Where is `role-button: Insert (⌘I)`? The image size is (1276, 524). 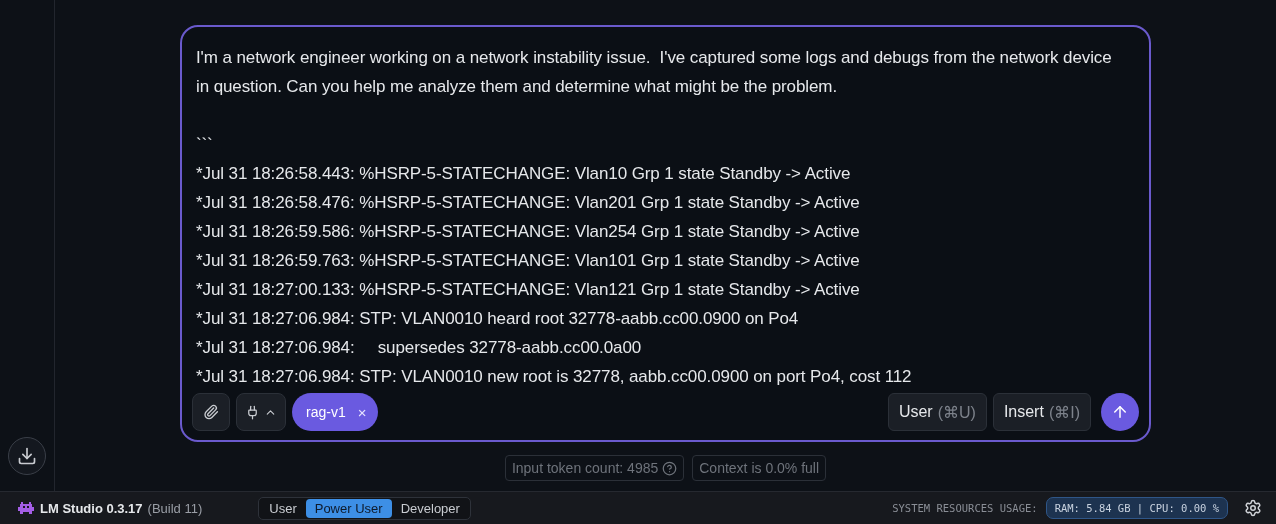 role-button: Insert (⌘I) is located at coordinates (1041, 412).